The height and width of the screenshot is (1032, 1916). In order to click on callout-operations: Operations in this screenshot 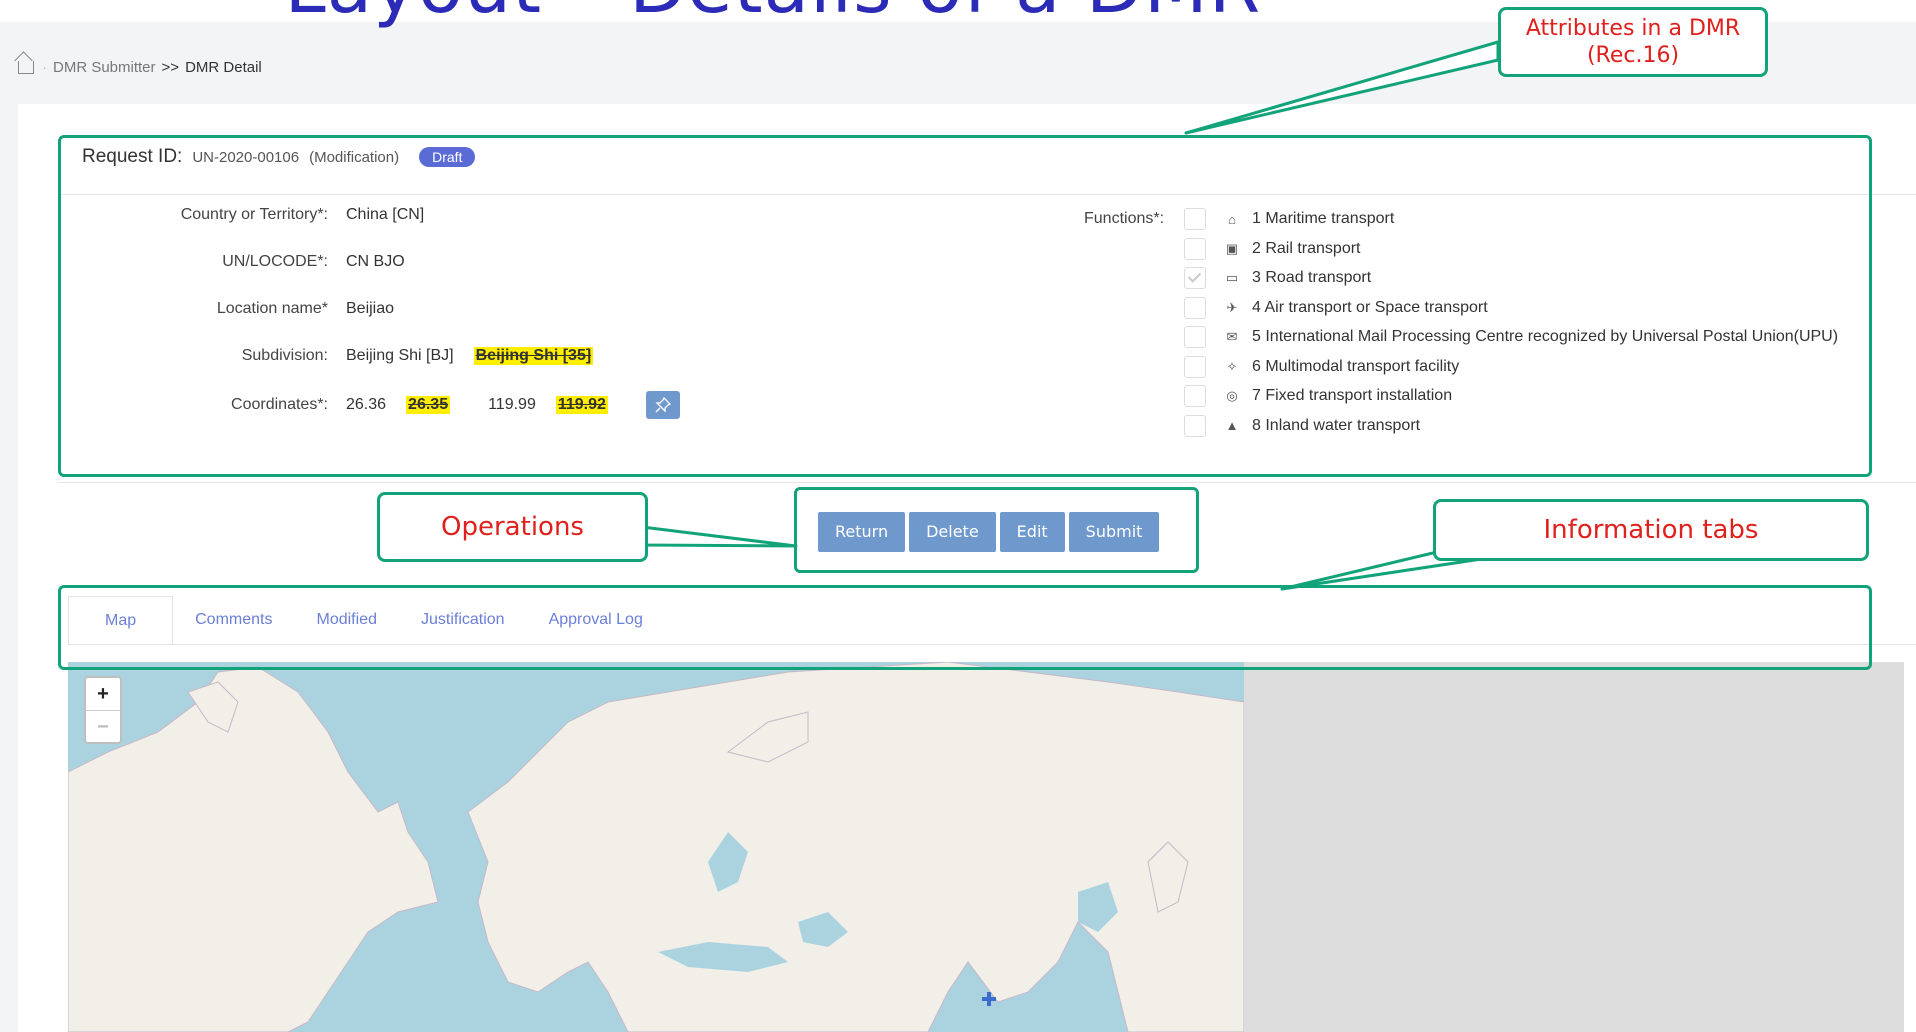, I will do `click(512, 527)`.